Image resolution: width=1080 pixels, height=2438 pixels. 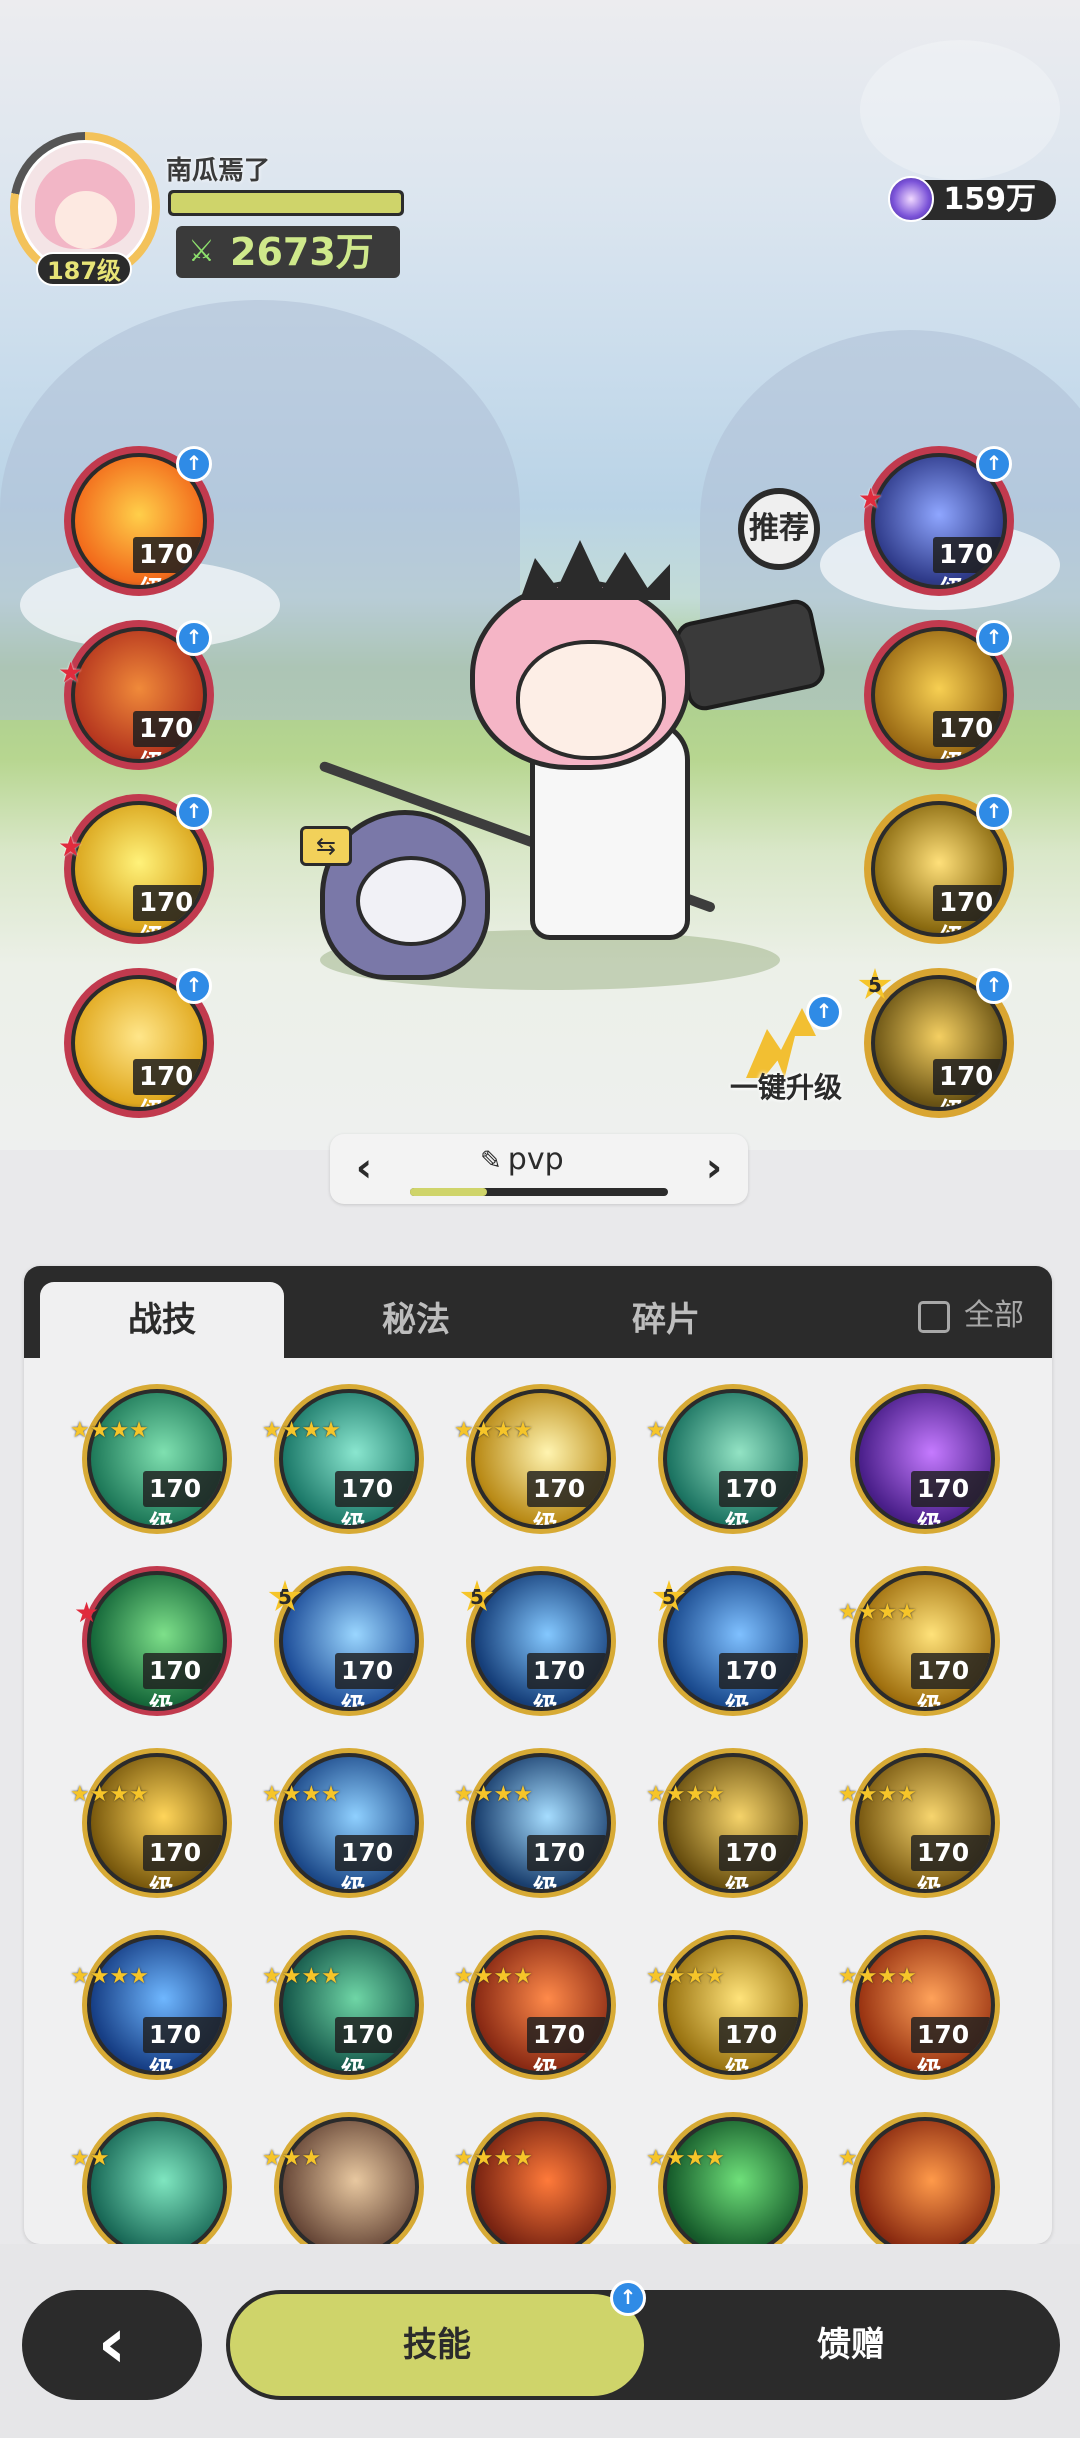 What do you see at coordinates (286, 203) in the screenshot?
I see `player-exp-bar` at bounding box center [286, 203].